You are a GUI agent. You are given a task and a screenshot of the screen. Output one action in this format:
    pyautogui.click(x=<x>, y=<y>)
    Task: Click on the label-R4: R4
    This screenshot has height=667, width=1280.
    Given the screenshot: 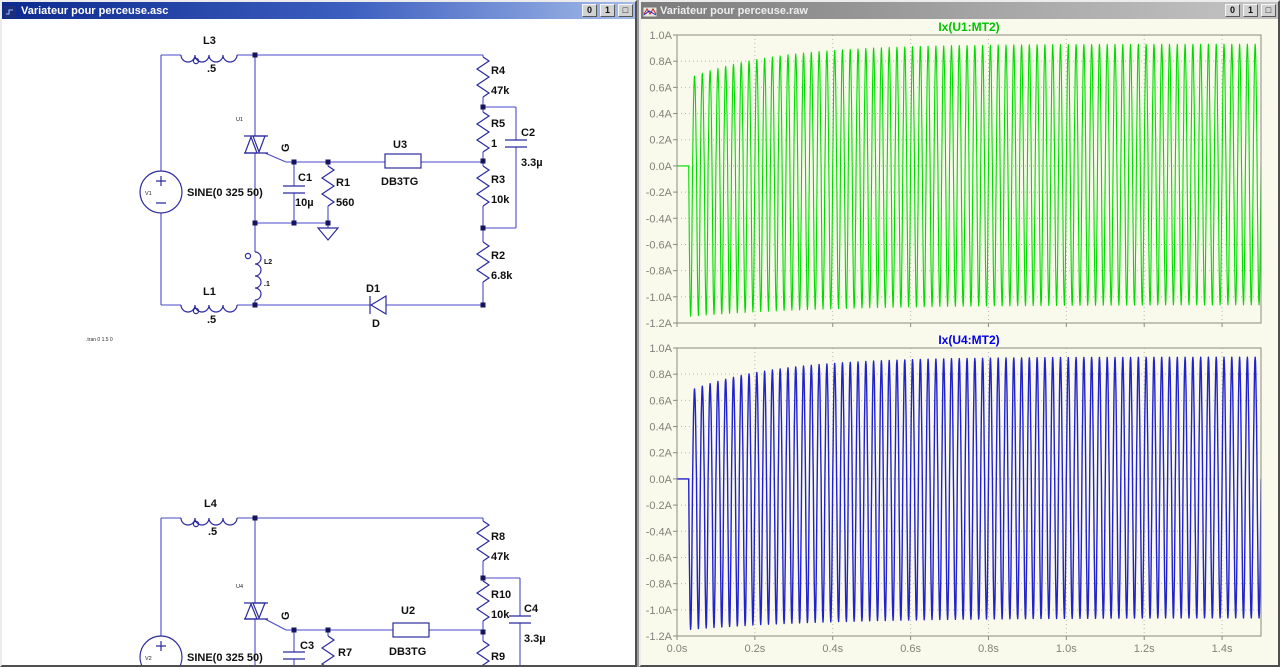 What is the action you would take?
    pyautogui.click(x=498, y=71)
    